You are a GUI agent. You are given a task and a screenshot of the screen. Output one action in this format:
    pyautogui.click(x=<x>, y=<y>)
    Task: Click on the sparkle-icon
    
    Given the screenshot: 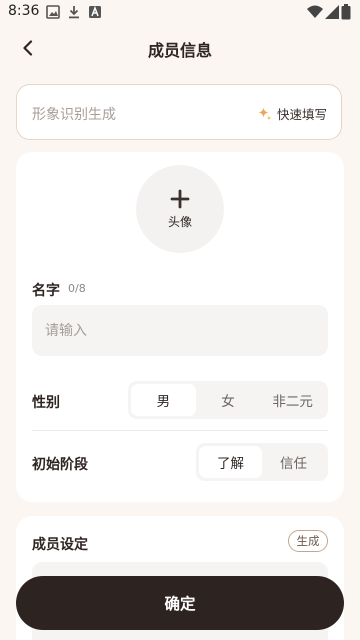 What is the action you would take?
    pyautogui.click(x=265, y=113)
    